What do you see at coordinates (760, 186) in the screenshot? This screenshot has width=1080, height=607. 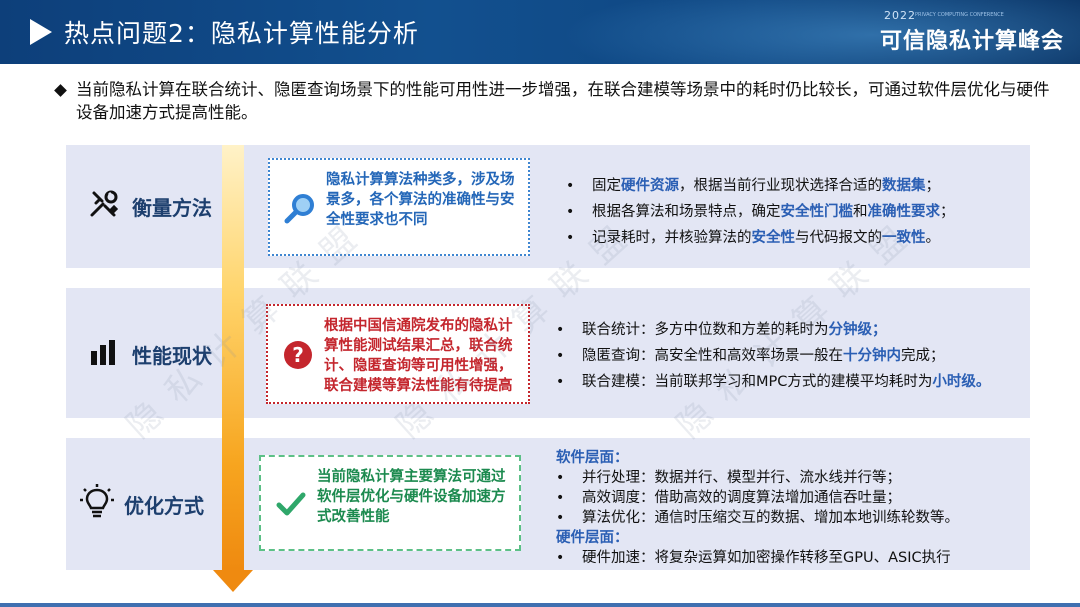 I see `list-item: 固定硬件资源，根据当前行业现状选择合适的数据集；` at bounding box center [760, 186].